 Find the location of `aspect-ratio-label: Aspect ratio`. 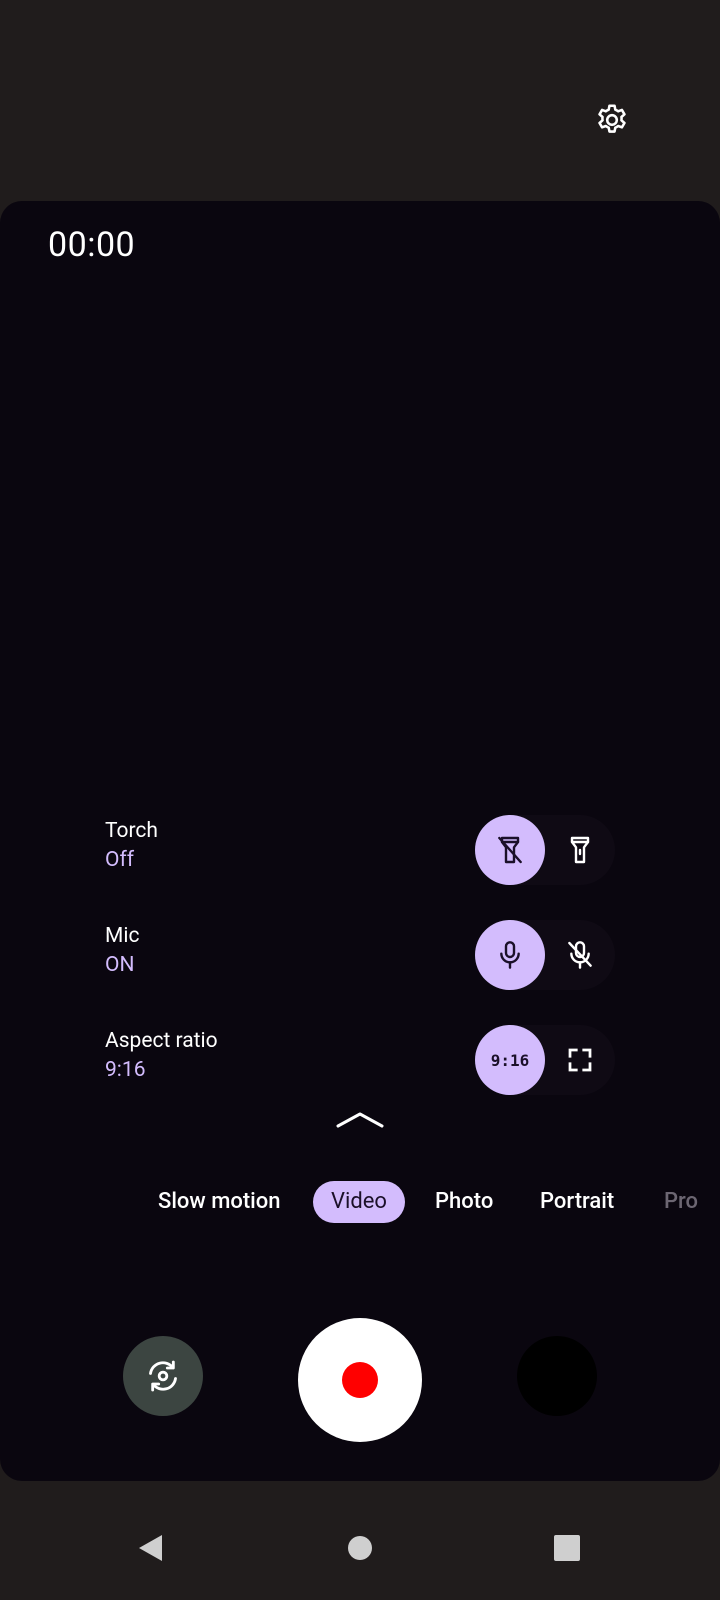

aspect-ratio-label: Aspect ratio is located at coordinates (161, 1041).